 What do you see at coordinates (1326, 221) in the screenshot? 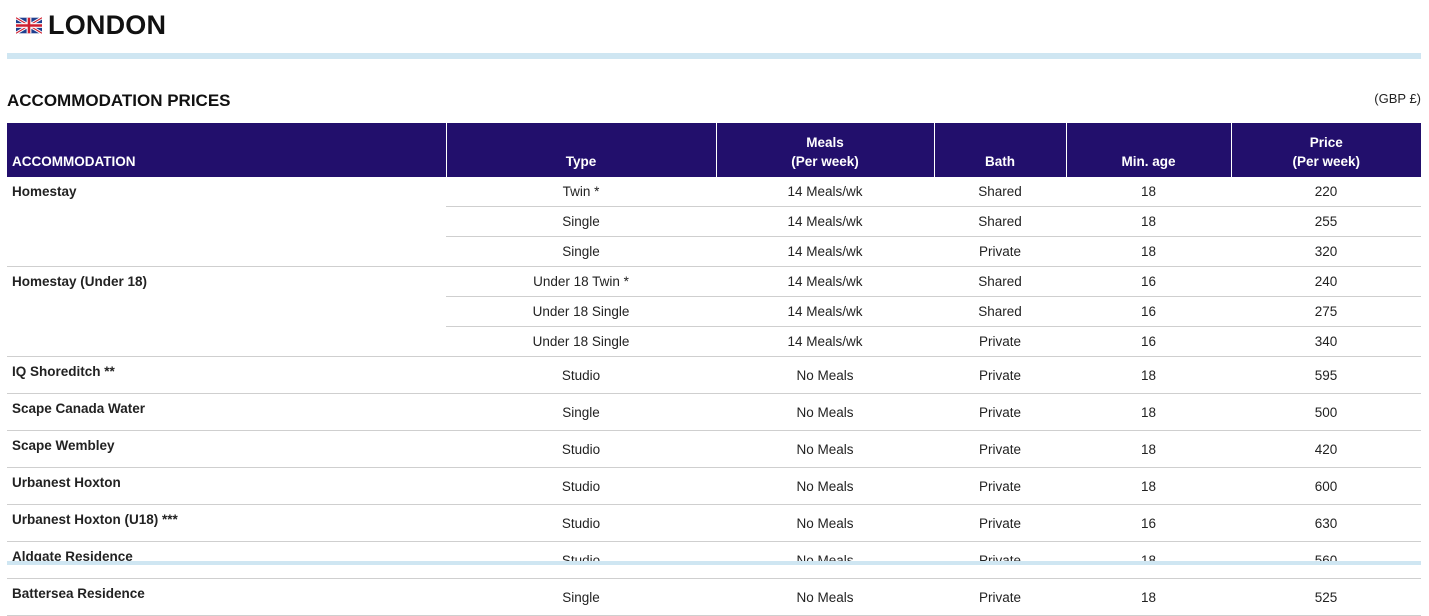
I see `cell-price: 255` at bounding box center [1326, 221].